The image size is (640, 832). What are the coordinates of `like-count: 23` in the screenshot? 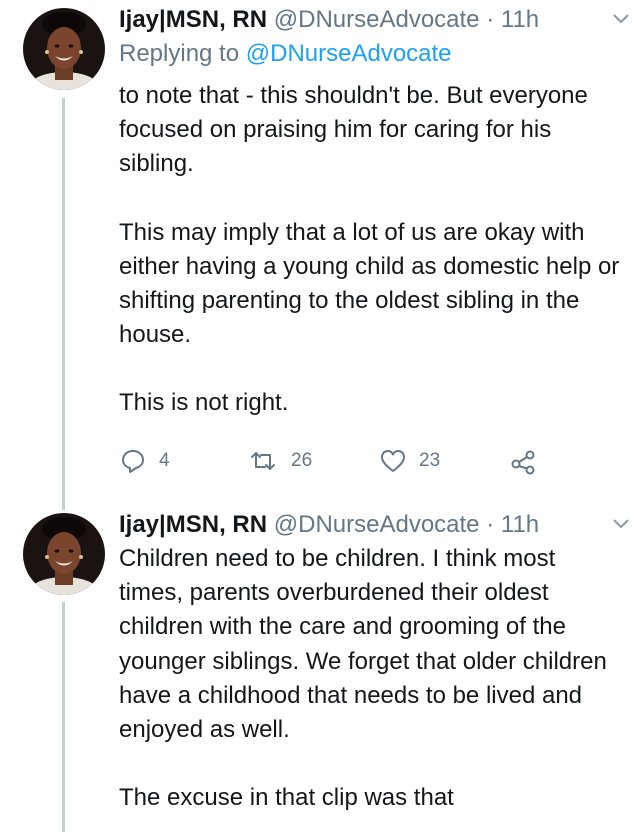 It's located at (430, 460).